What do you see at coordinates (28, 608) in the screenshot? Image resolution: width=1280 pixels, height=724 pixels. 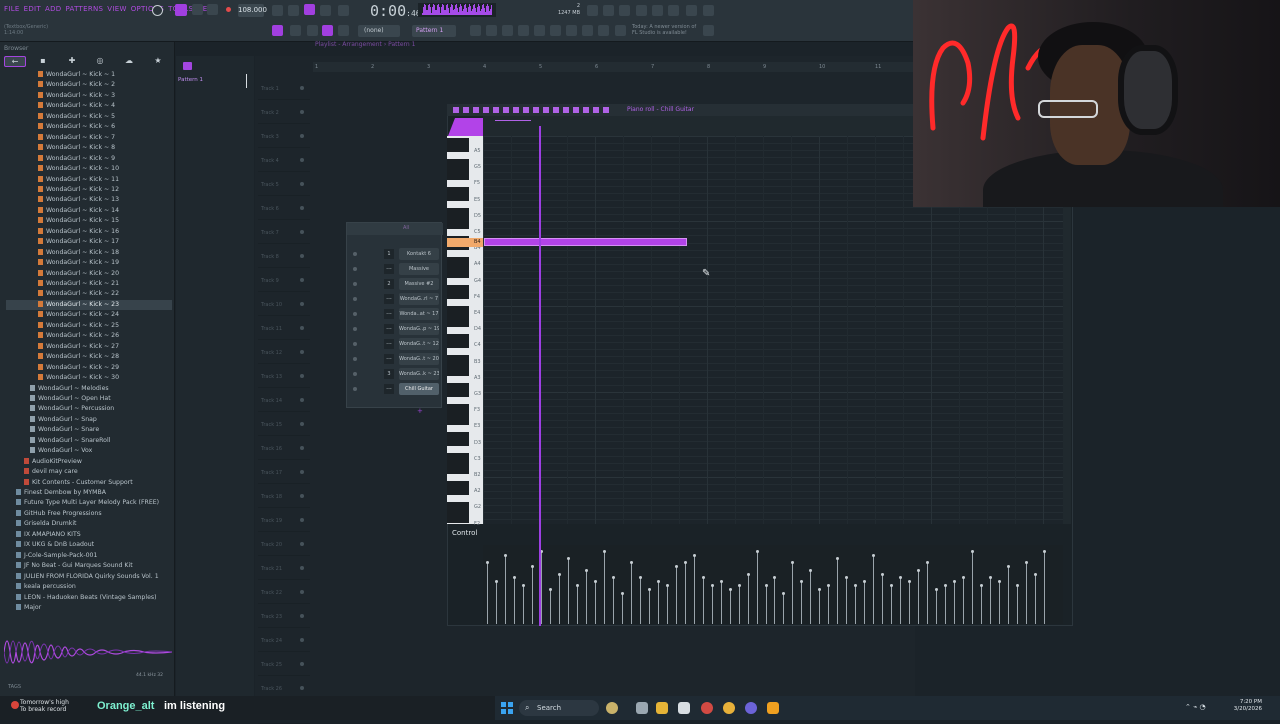 I see `browser-item: Major` at bounding box center [28, 608].